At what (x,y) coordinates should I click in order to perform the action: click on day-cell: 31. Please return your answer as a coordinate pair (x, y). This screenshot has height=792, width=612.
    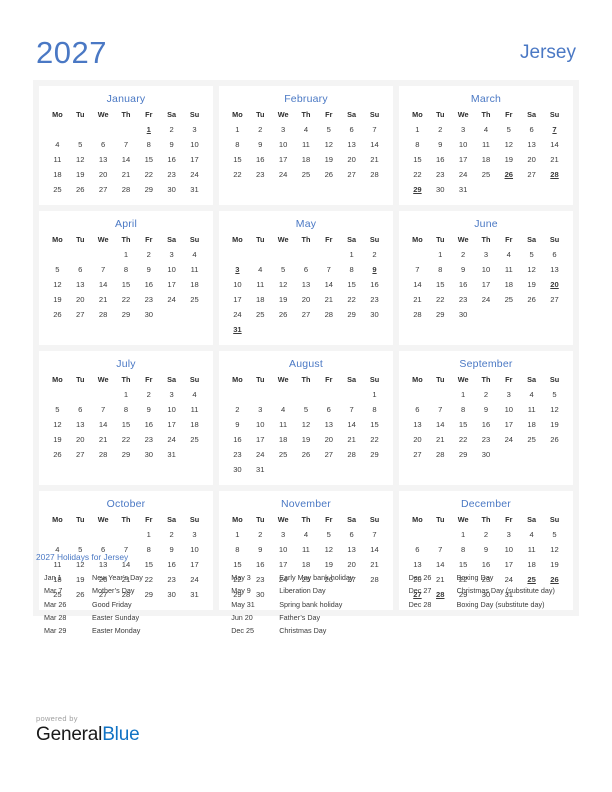
    Looking at the image, I should click on (463, 189).